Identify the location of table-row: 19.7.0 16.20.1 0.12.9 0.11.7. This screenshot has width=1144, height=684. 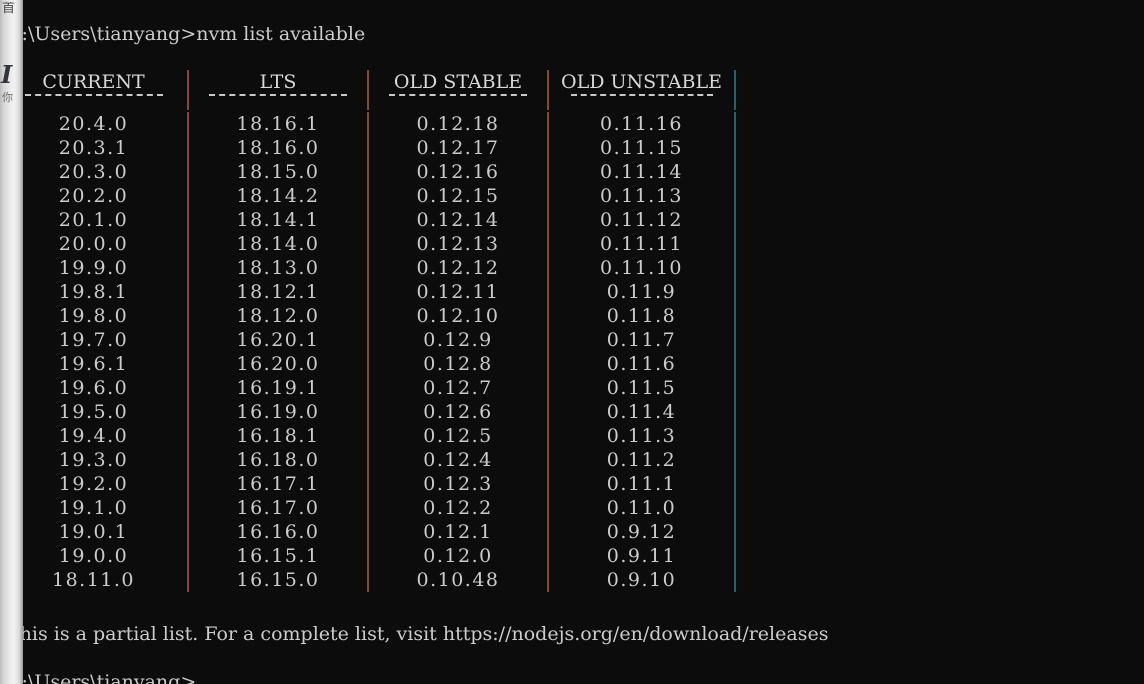
(583, 340).